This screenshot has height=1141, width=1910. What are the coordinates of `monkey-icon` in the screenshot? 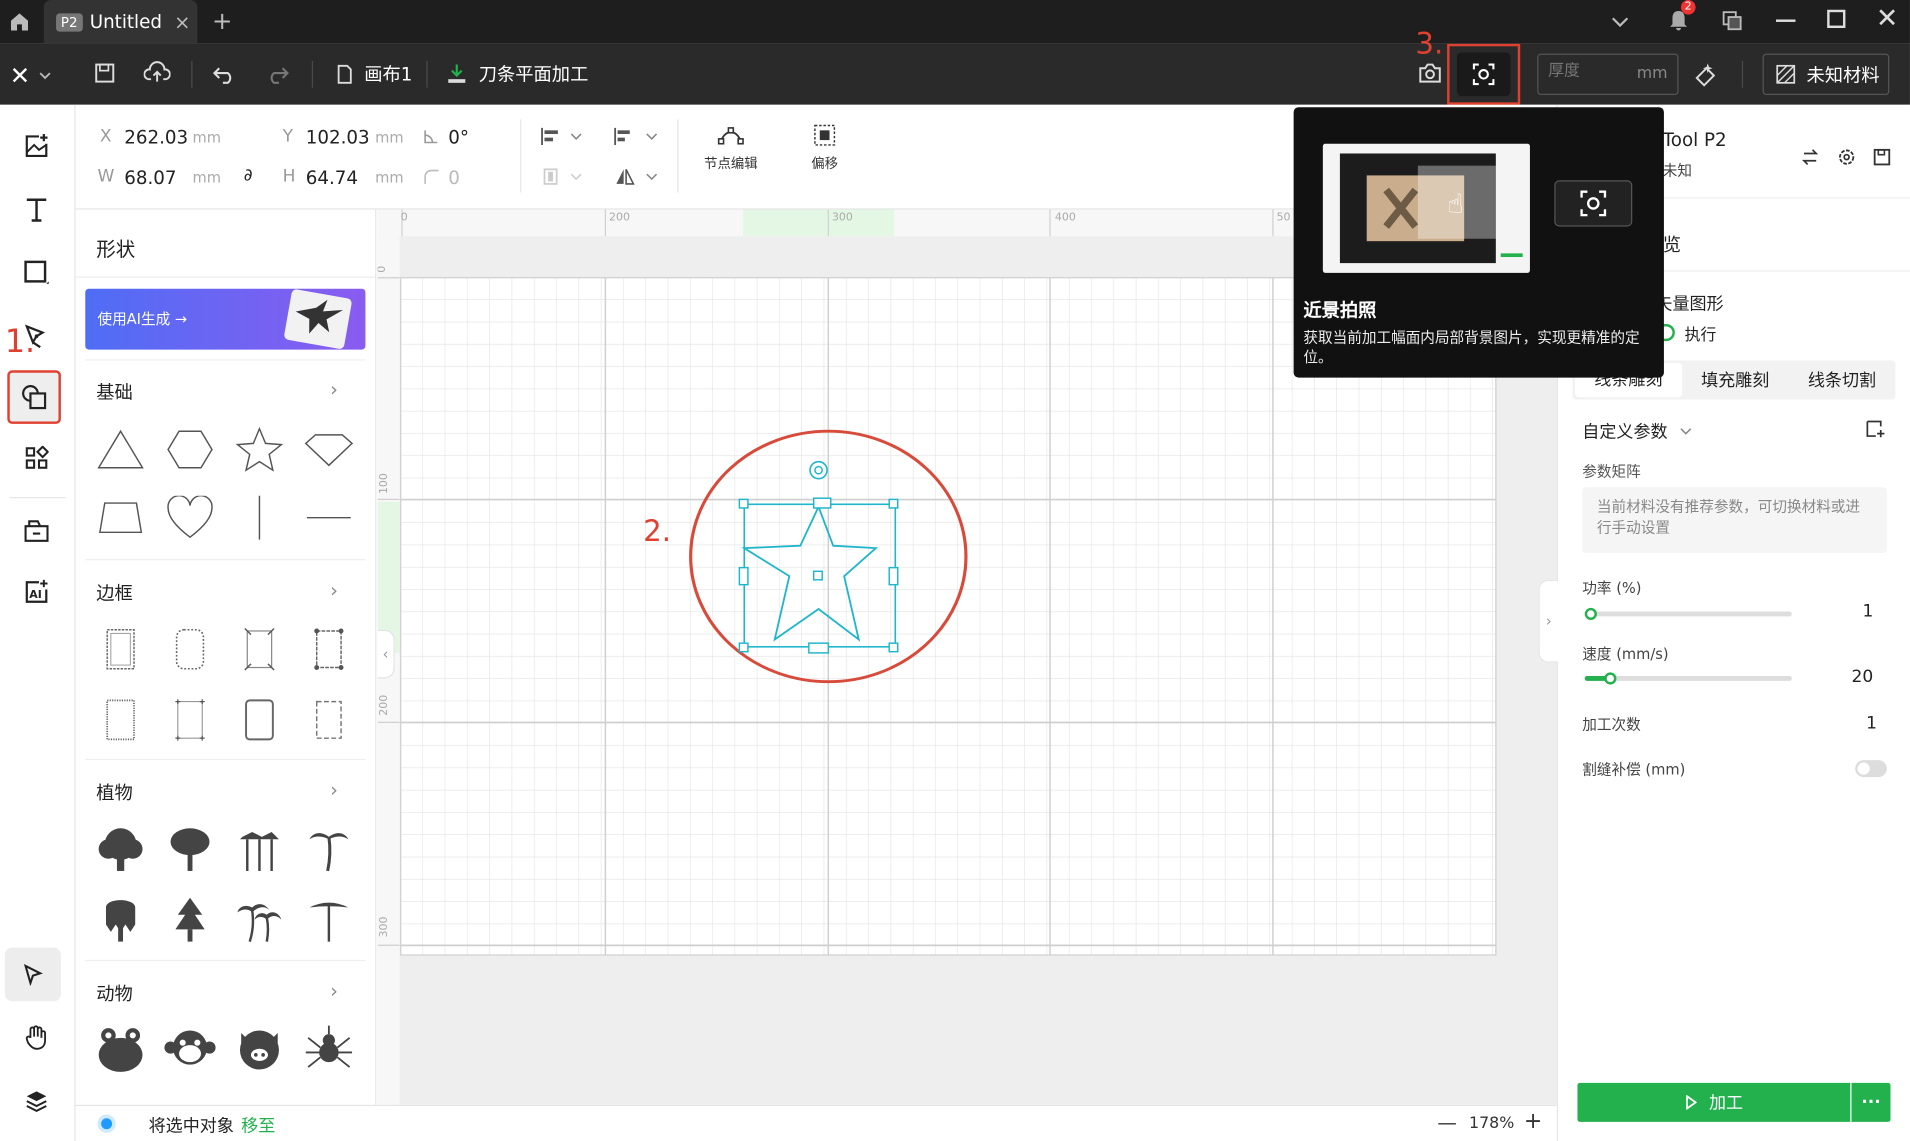 It's located at (190, 1048).